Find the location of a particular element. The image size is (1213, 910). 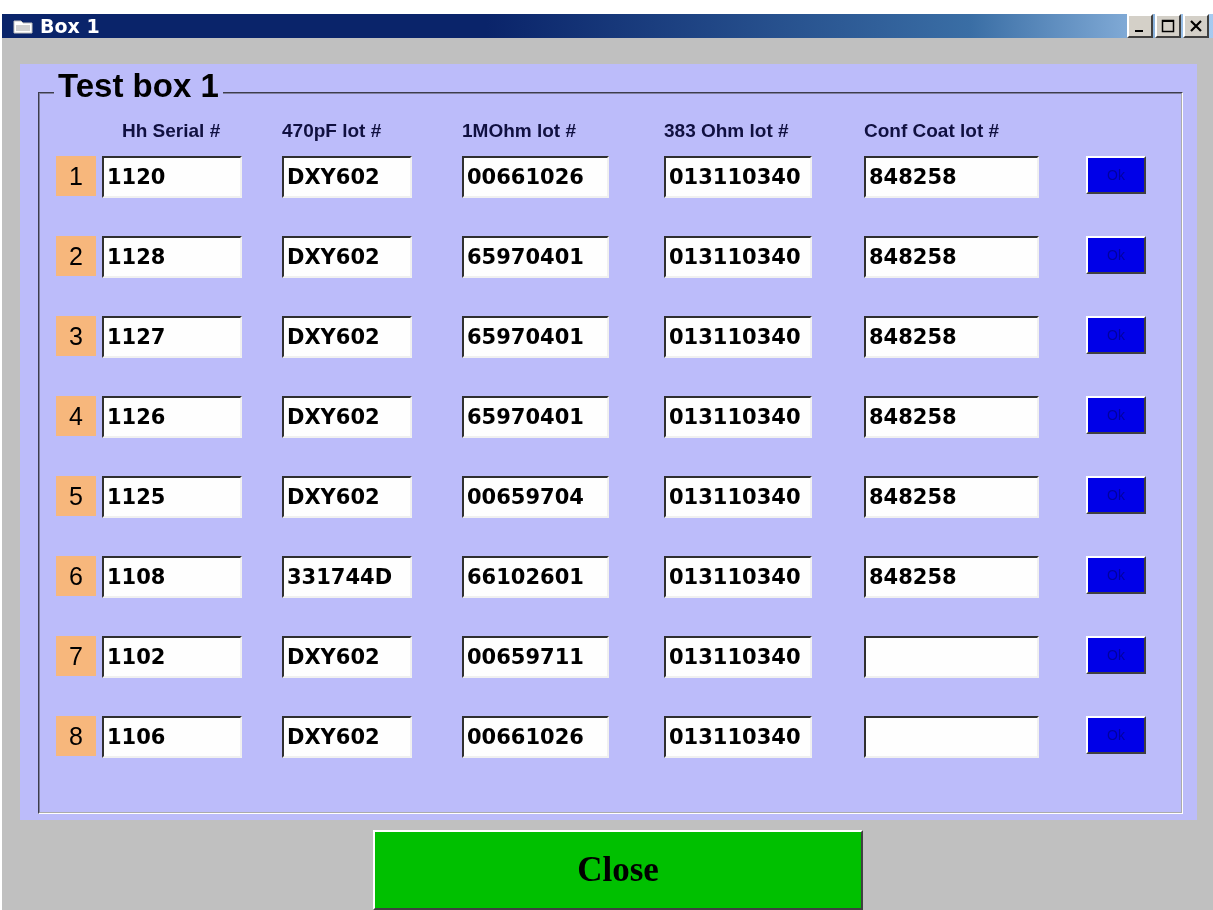

window-icon is located at coordinates (23, 26).